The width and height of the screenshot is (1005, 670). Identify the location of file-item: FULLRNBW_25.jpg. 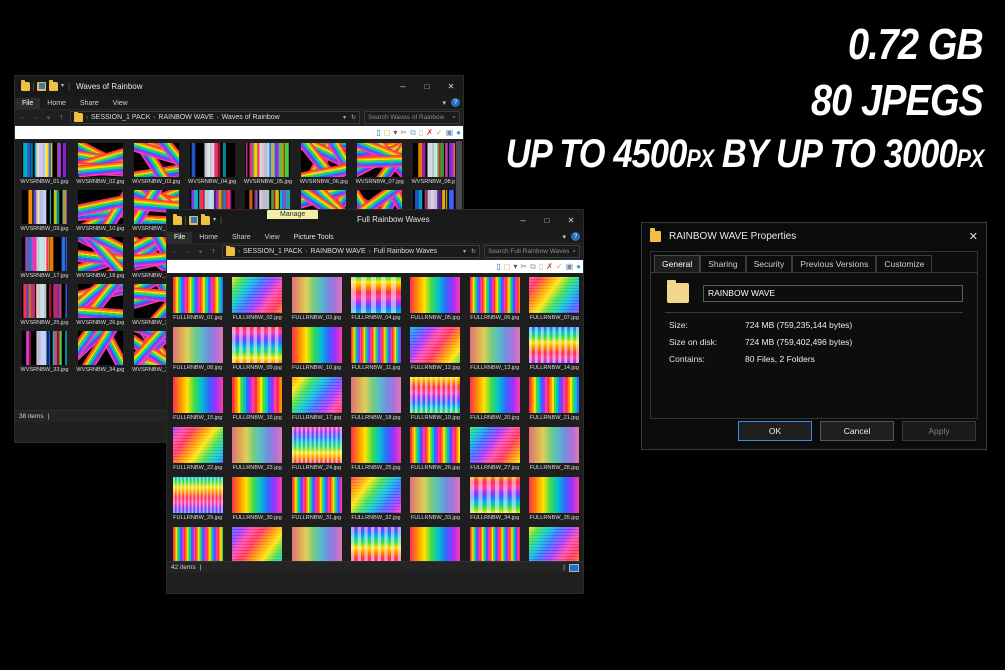
(375, 449).